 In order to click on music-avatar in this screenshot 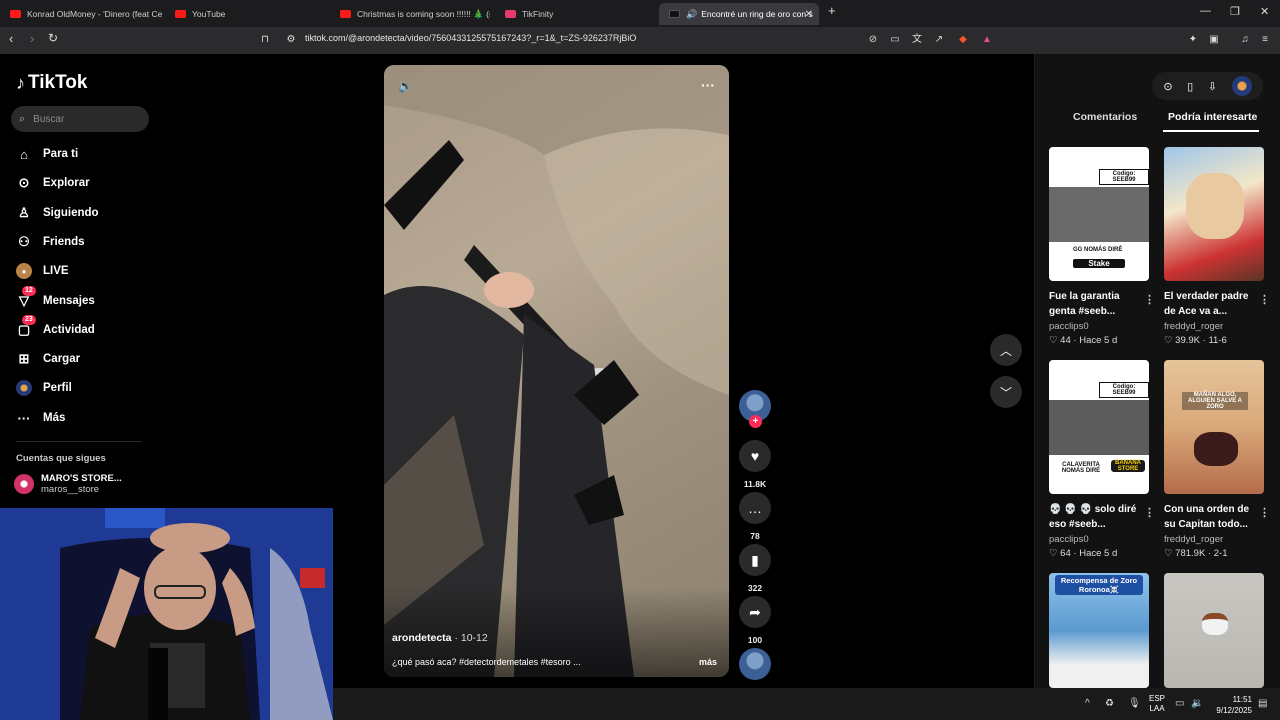, I will do `click(755, 664)`.